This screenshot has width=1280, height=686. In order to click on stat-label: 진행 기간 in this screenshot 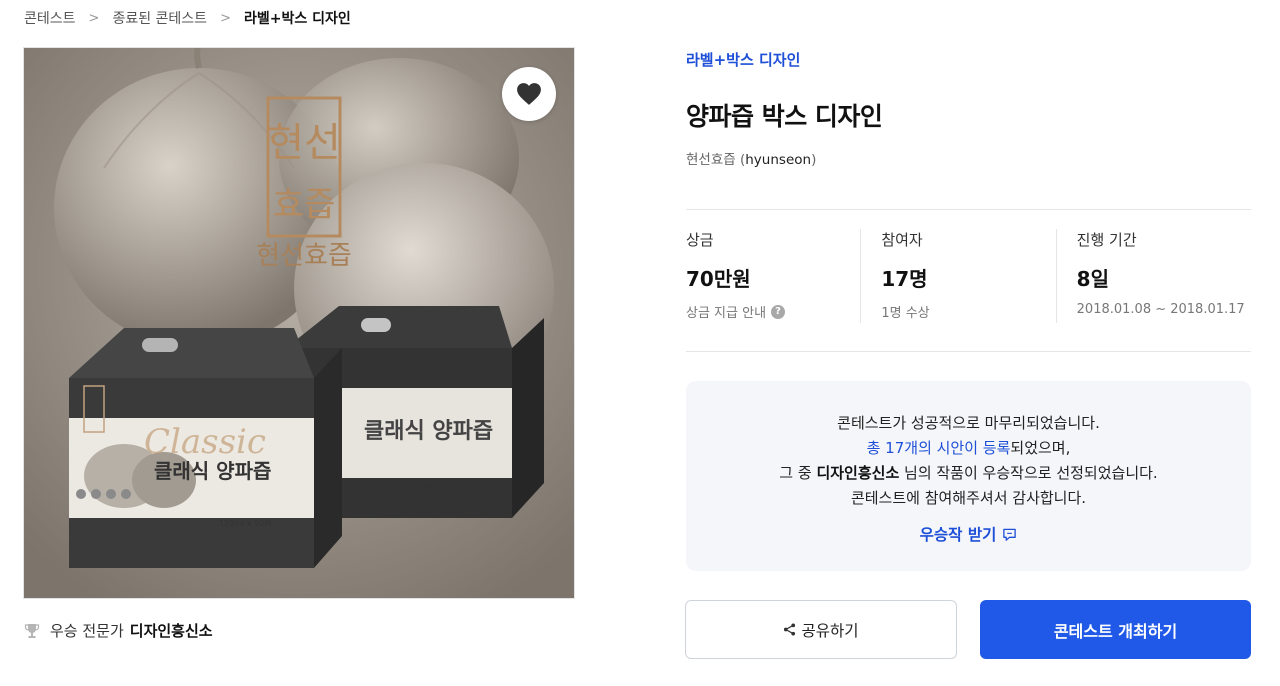, I will do `click(1106, 240)`.